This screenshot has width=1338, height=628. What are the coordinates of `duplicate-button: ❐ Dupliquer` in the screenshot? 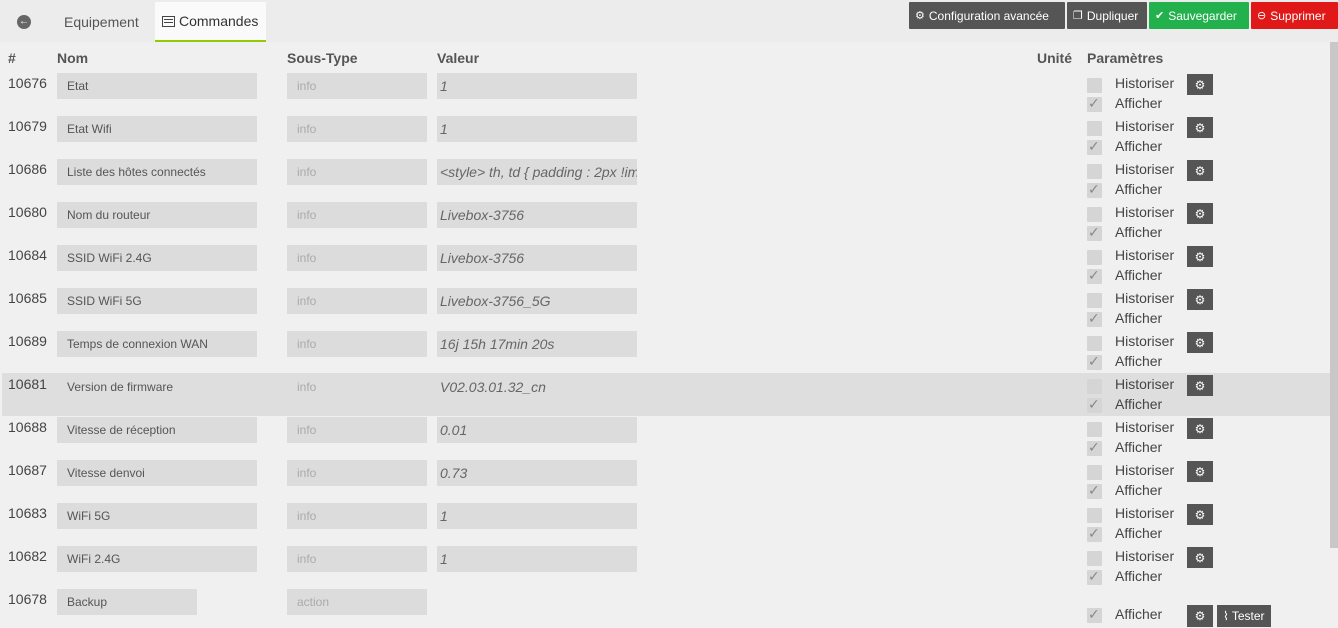 It's located at (1107, 15).